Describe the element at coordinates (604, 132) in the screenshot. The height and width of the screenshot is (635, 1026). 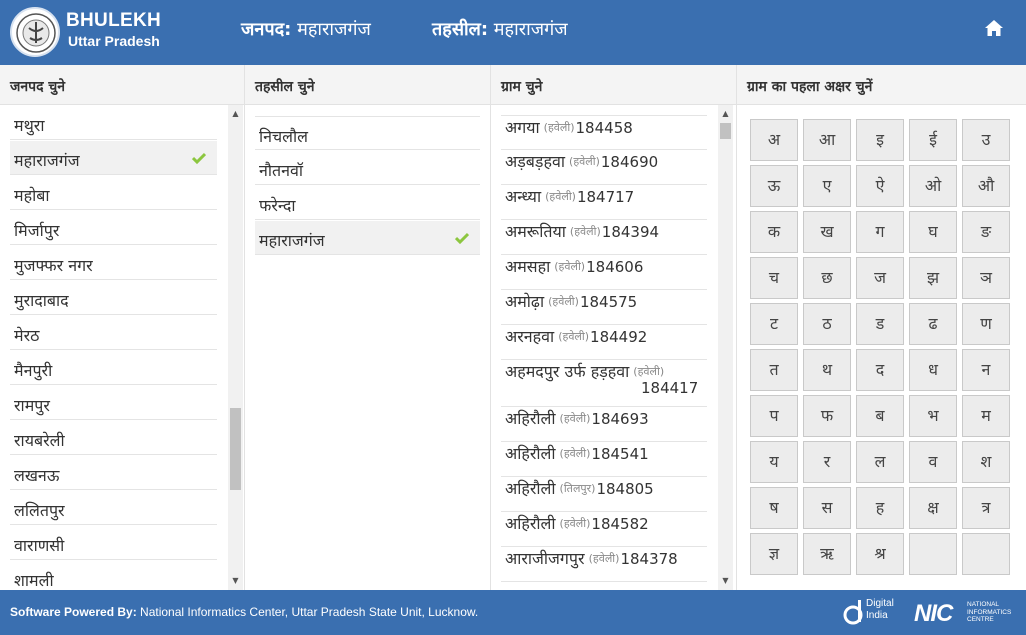
I see `gram-item: अगया (हवेली)184458` at that location.